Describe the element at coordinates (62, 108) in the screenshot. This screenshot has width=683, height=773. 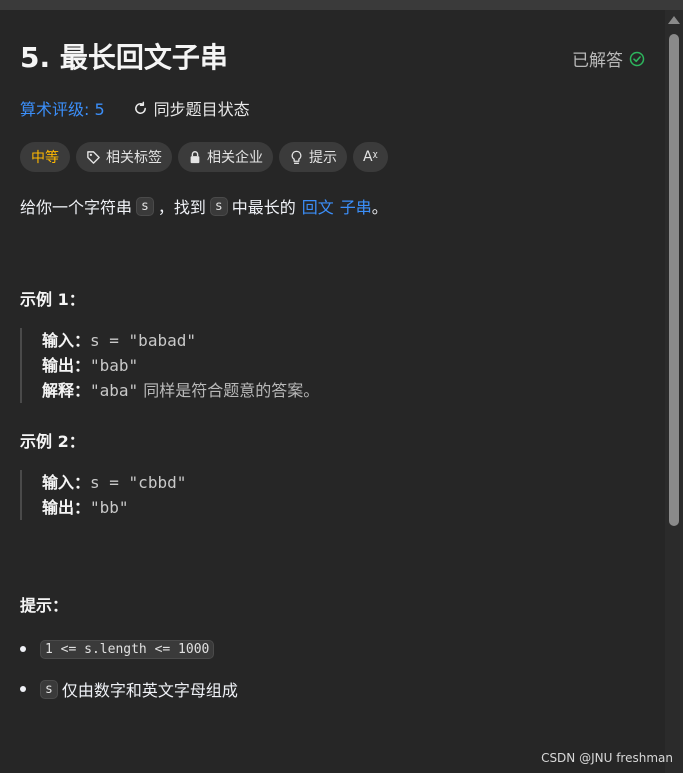
I see `rating-label: 算术评级: 5` at that location.